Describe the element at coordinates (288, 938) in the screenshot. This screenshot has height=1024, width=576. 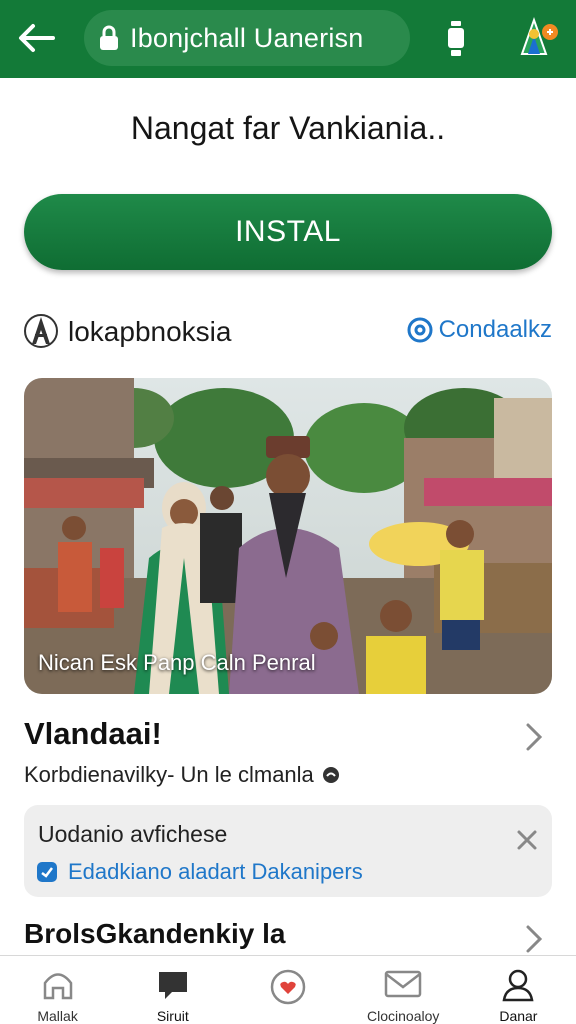
I see `section-header-2: BrolsGkandenkiy la` at that location.